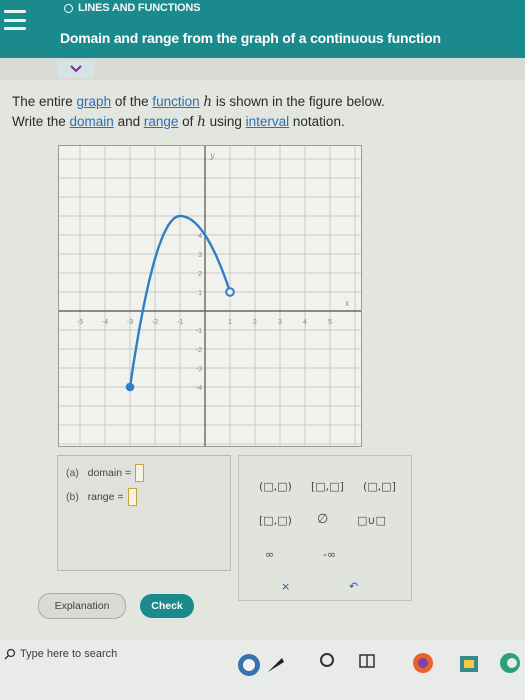  What do you see at coordinates (15, 20) in the screenshot?
I see `menu-icon` at bounding box center [15, 20].